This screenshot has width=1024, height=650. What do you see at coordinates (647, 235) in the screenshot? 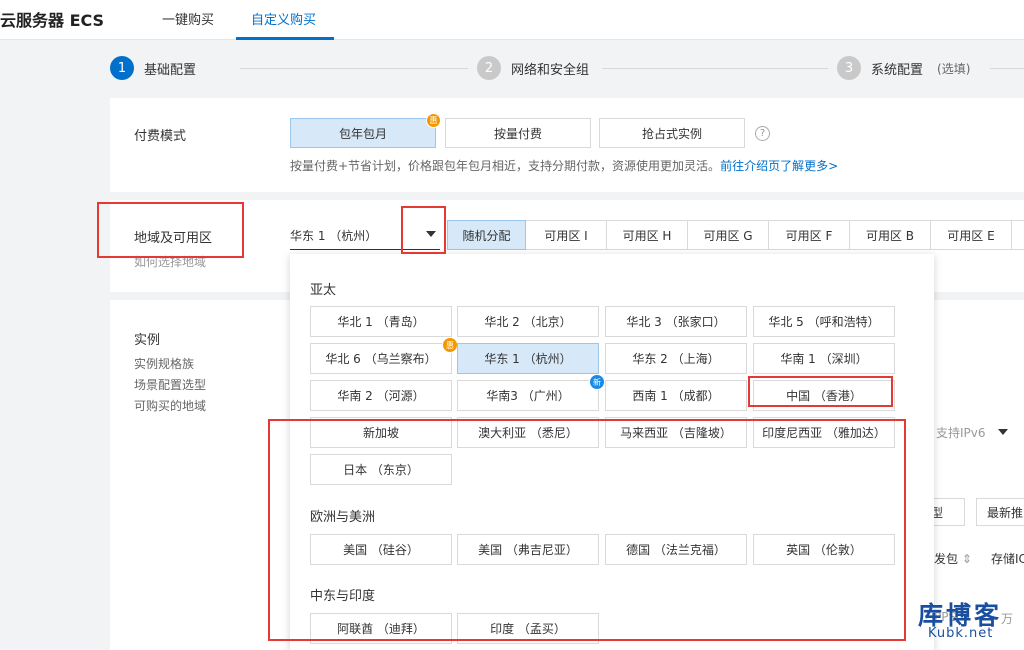
I see `zone-tab-h: 可用区 H` at bounding box center [647, 235].